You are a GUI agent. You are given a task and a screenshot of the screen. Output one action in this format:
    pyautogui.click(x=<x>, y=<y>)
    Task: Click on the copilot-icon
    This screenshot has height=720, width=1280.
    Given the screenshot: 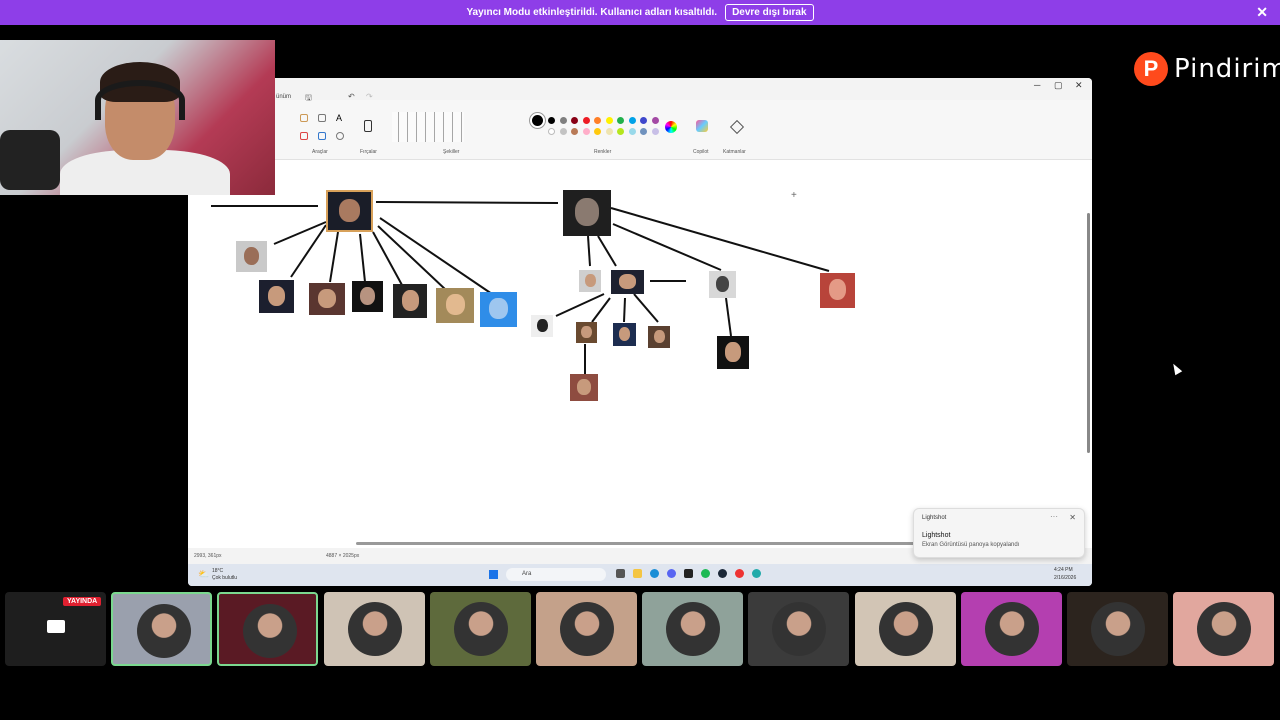 What is the action you would take?
    pyautogui.click(x=702, y=126)
    